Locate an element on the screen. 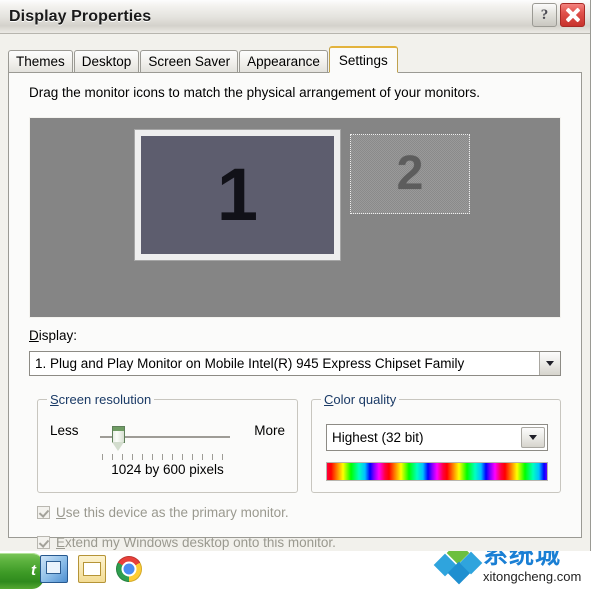 The width and height of the screenshot is (591, 589). screen-resolution-title: Screen resolution is located at coordinates (101, 399).